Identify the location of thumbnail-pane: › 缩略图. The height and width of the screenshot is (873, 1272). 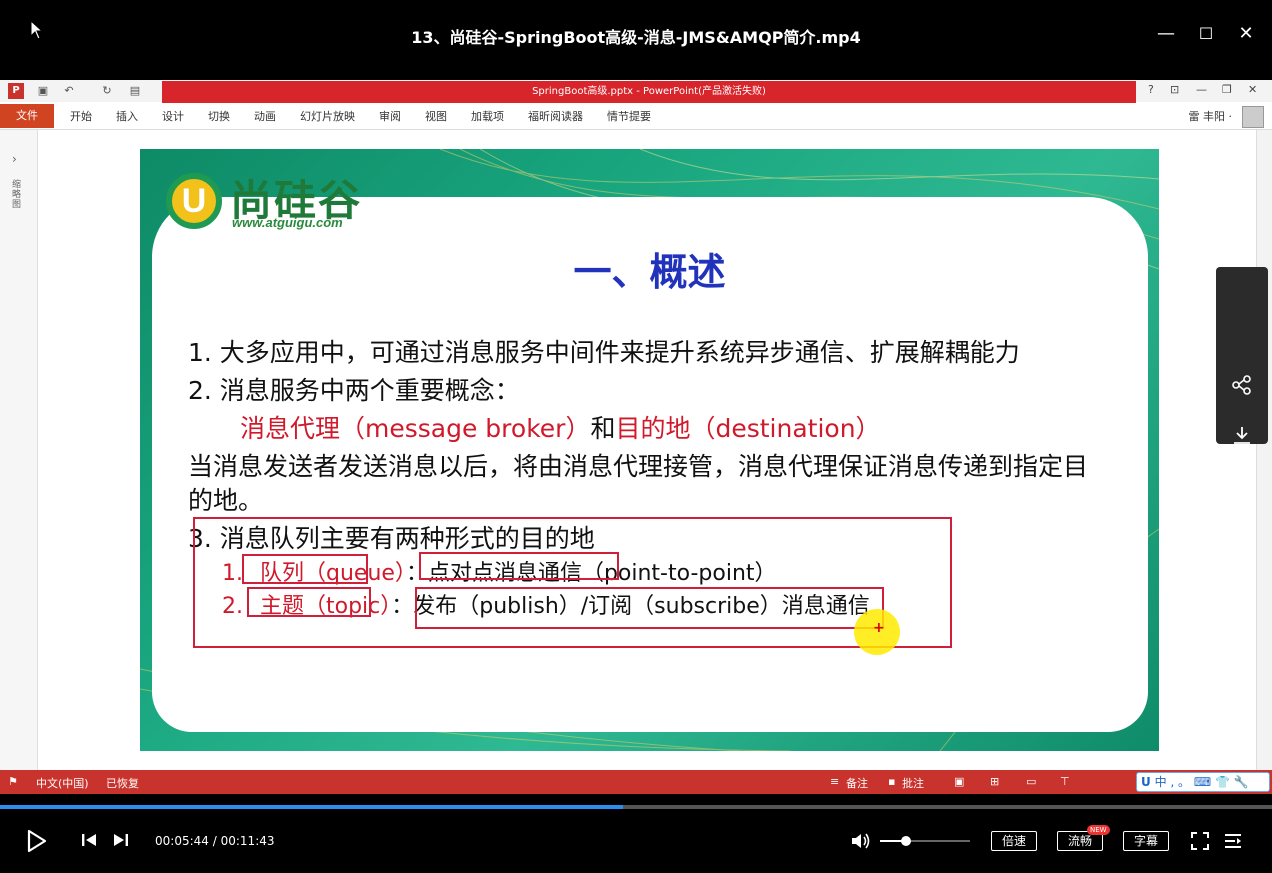
(19, 450).